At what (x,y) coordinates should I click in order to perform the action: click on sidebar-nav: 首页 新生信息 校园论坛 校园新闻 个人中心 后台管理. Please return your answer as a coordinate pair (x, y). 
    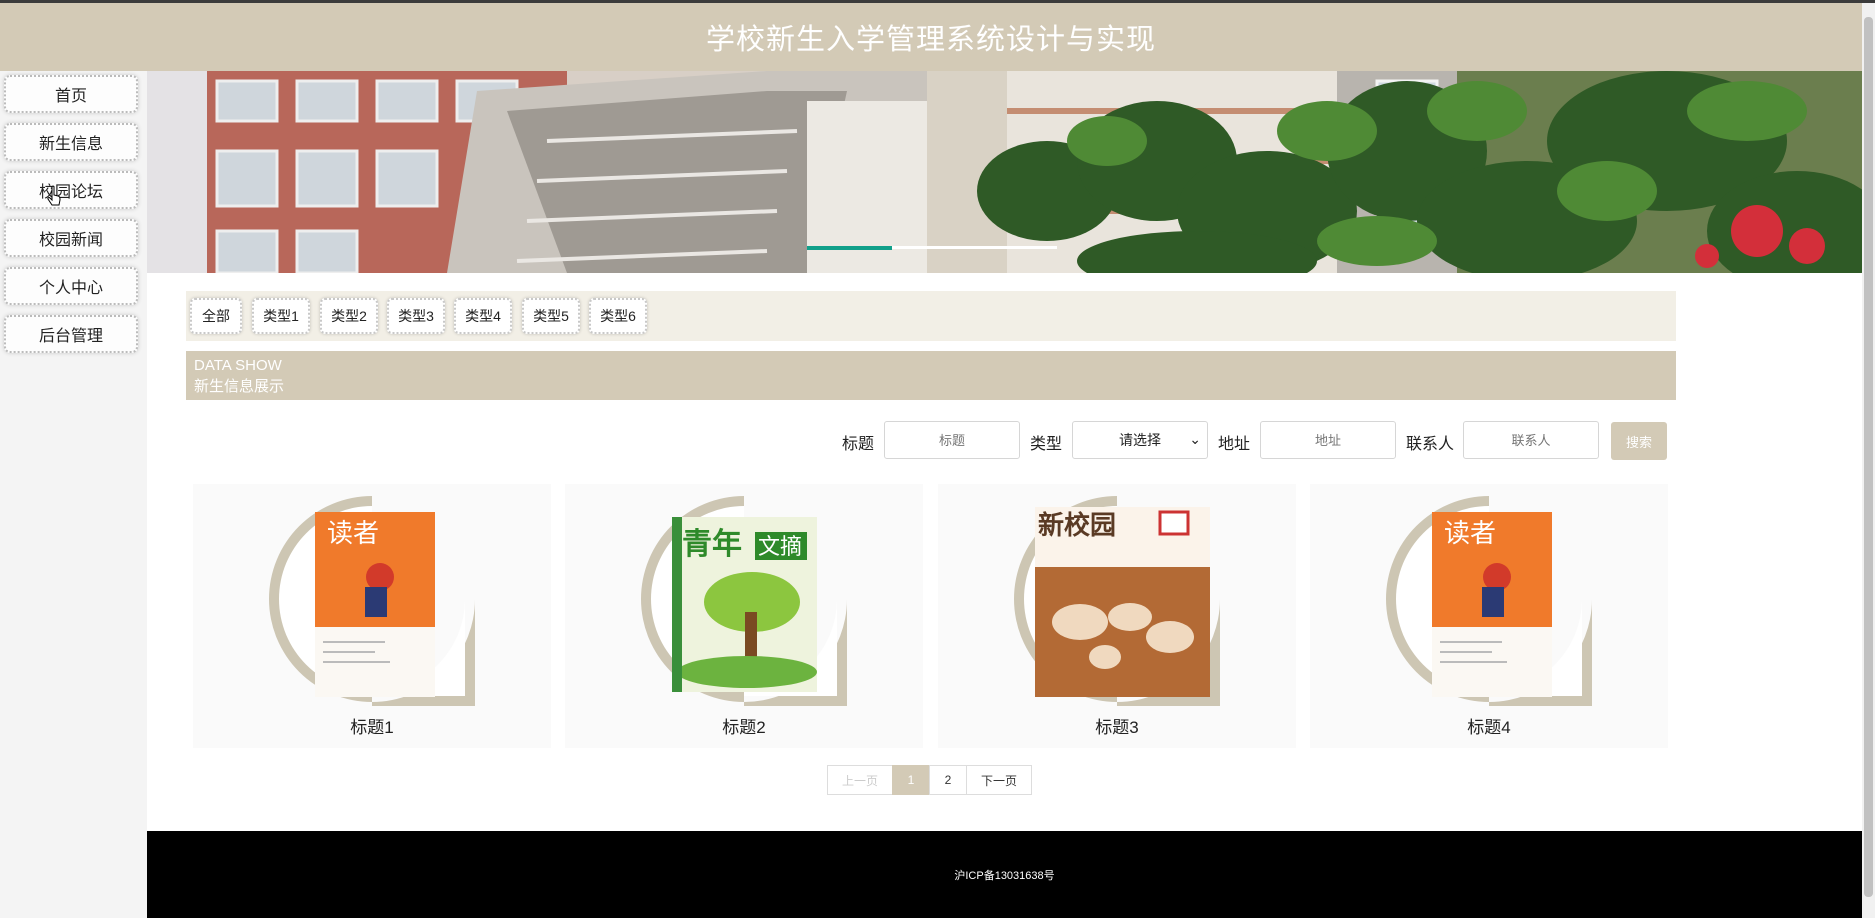
    Looking at the image, I should click on (73, 494).